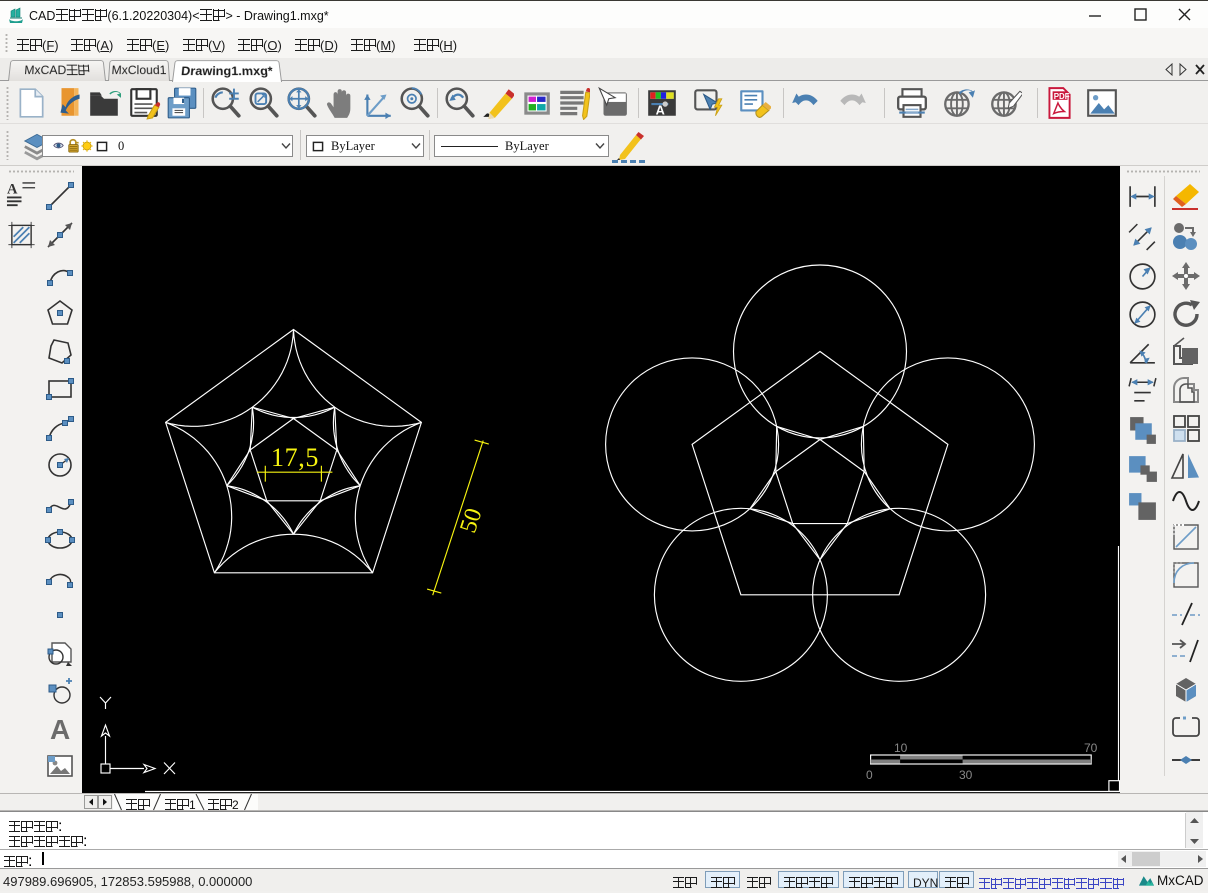 The width and height of the screenshot is (1208, 893). Describe the element at coordinates (901, 748) in the screenshot. I see `svg-text: 10` at that location.